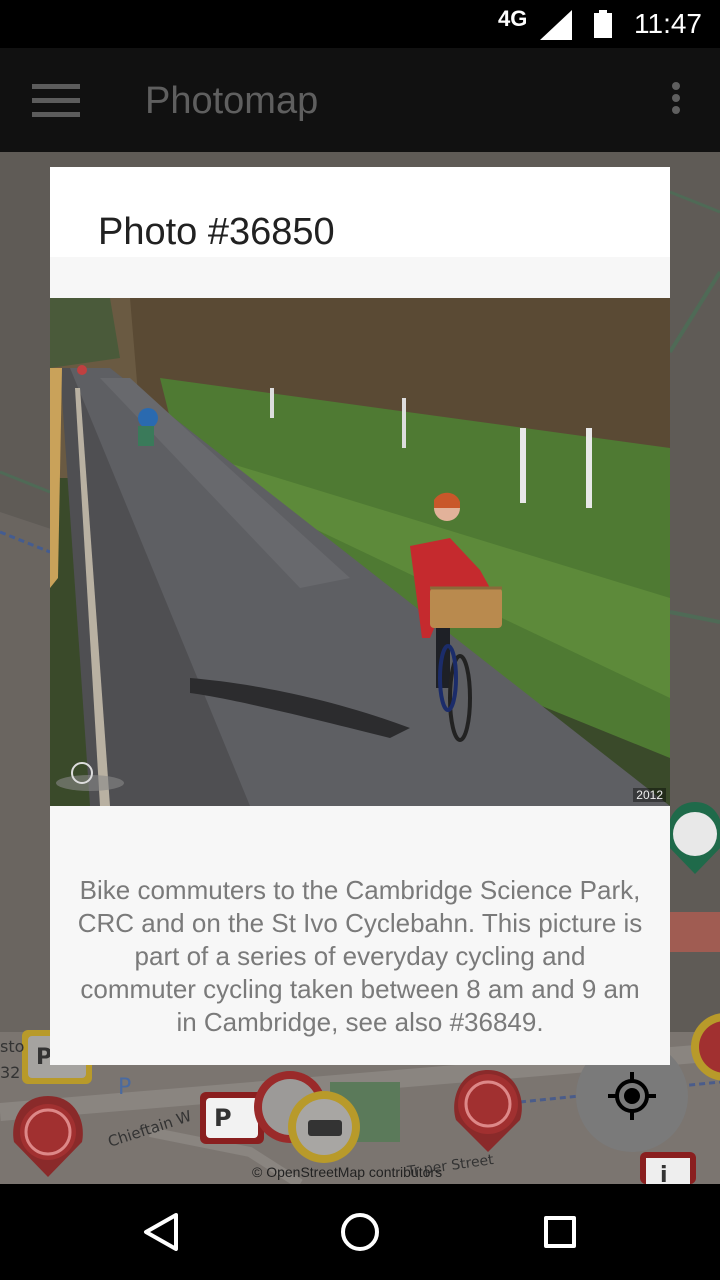  Describe the element at coordinates (360, 212) in the screenshot. I see `dialog-header: Photo #36850` at that location.